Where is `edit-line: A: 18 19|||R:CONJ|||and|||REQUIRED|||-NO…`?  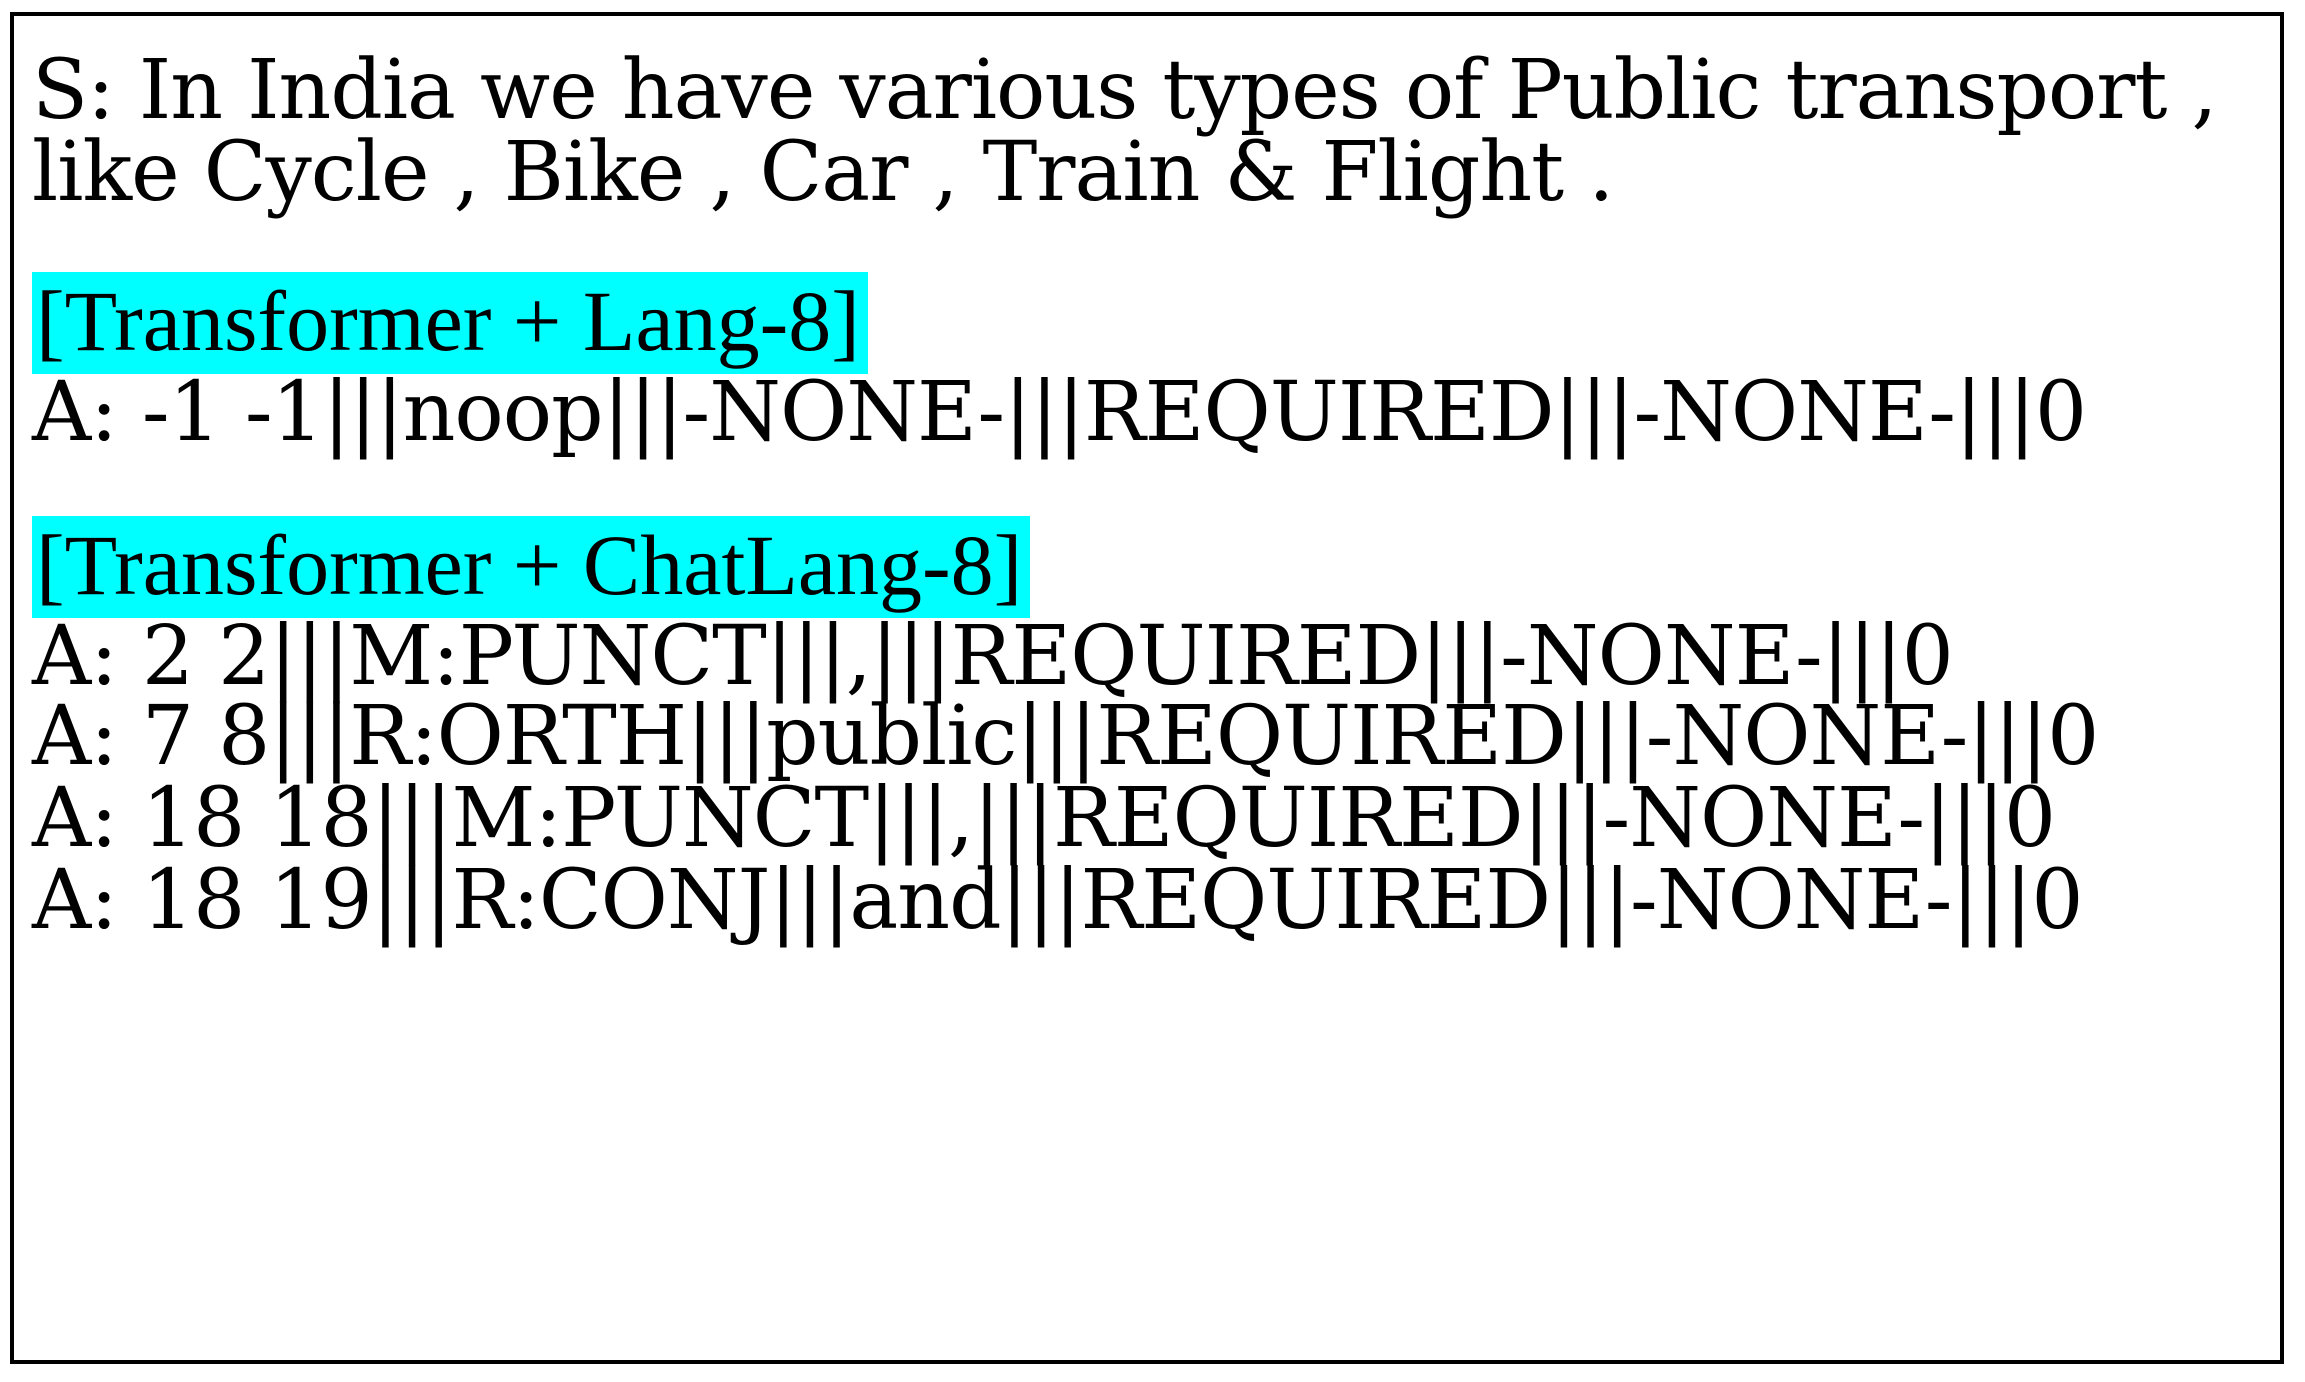
edit-line: A: 18 19|||R:CONJ|||and|||REQUIRED|||-NO… is located at coordinates (1058, 900).